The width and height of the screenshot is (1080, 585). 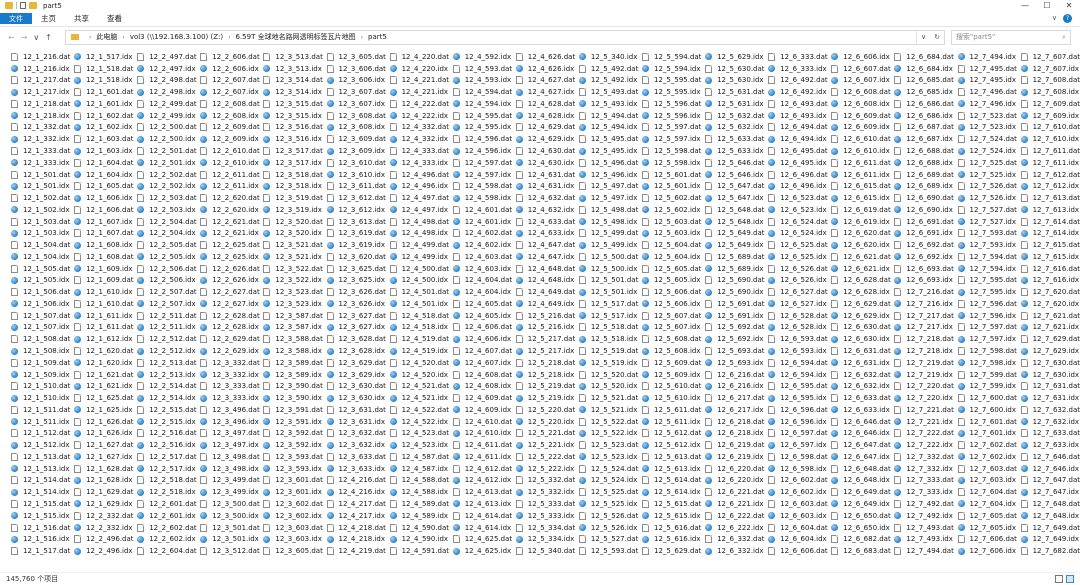 What do you see at coordinates (734, 410) in the screenshot?
I see `file-item: 12_6_217.idx` at bounding box center [734, 410].